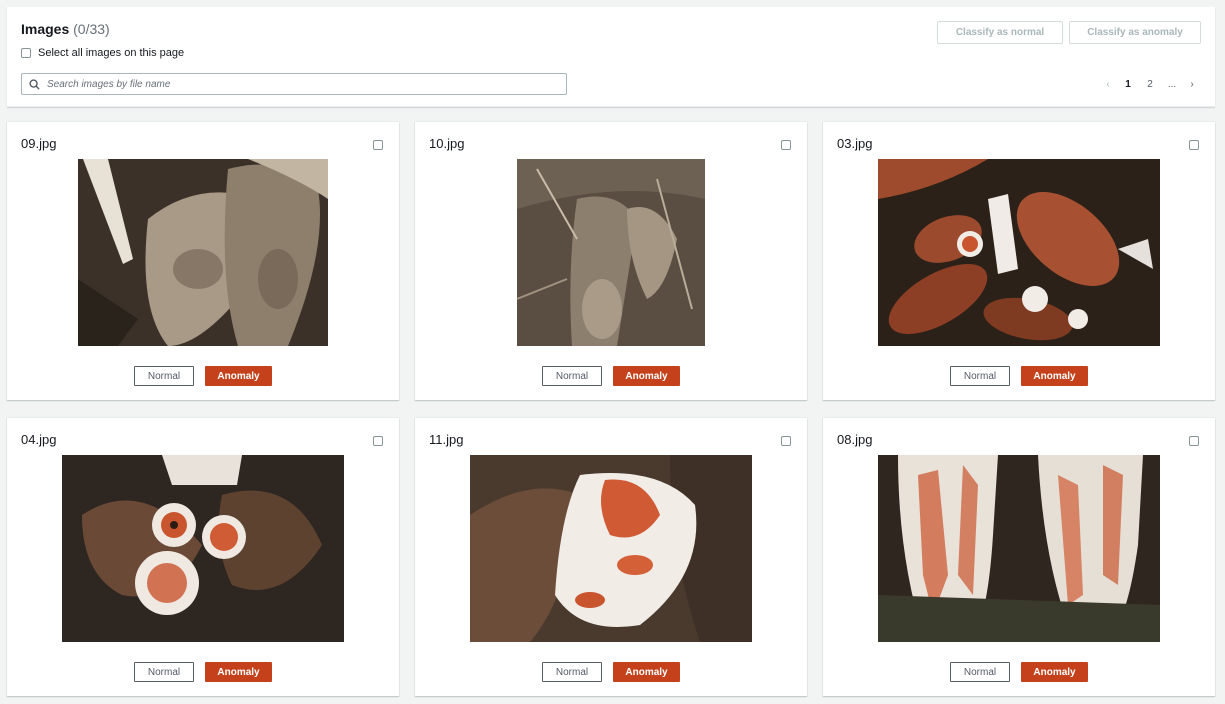  Describe the element at coordinates (1108, 84) in the screenshot. I see `previous-page-button: ‹` at that location.